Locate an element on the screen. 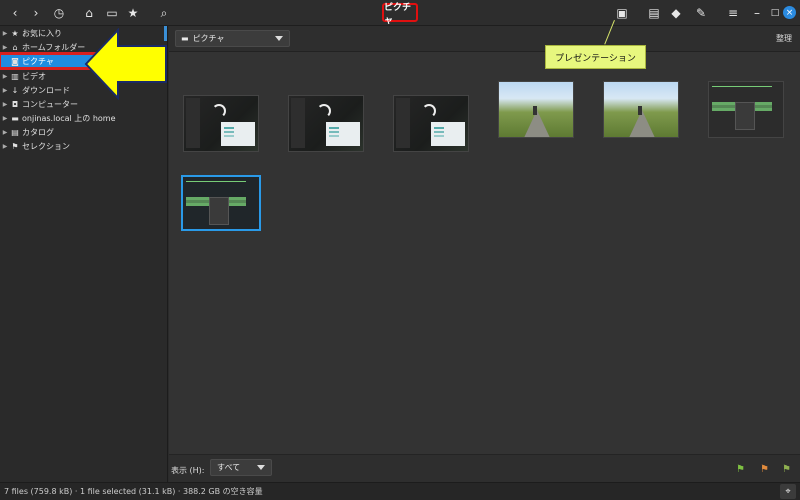  sidebar-item-label: セレクション is located at coordinates (46, 146).